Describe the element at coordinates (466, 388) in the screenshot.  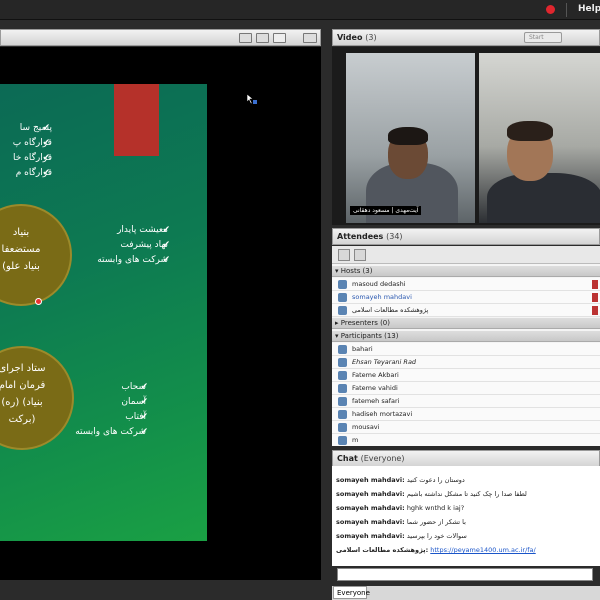
I see `attendee-row: Fateme vahidi` at that location.